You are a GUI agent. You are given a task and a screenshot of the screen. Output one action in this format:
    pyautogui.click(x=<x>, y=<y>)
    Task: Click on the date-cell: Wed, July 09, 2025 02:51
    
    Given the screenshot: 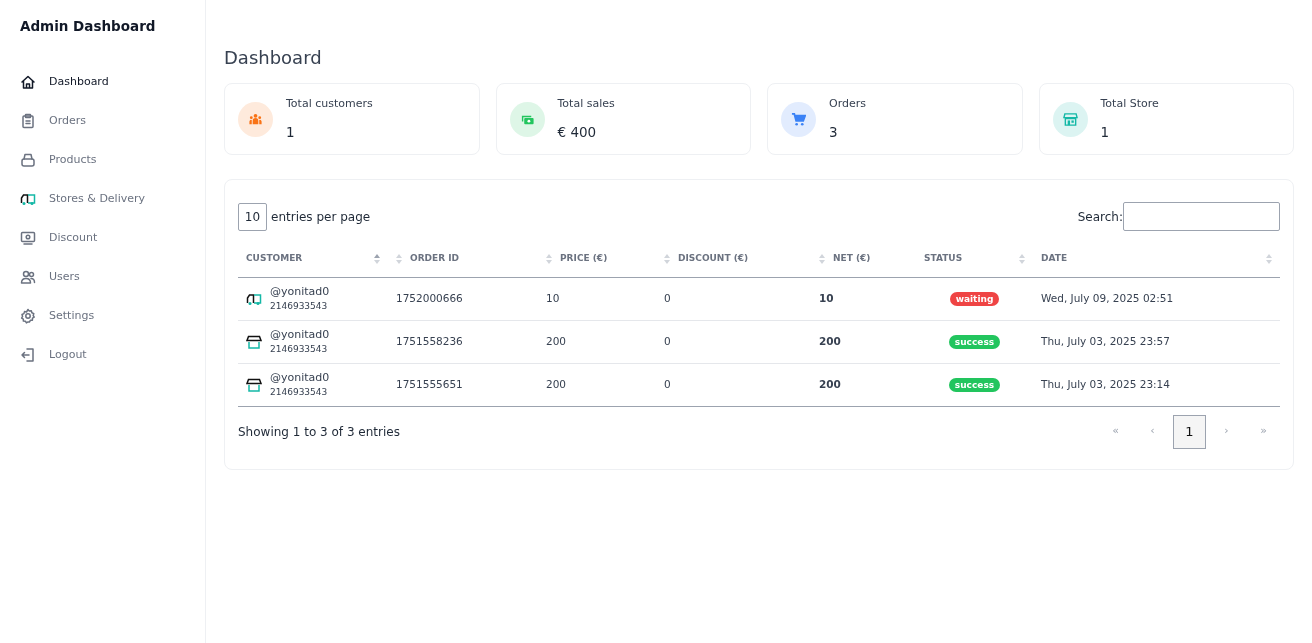 What is the action you would take?
    pyautogui.click(x=1156, y=298)
    